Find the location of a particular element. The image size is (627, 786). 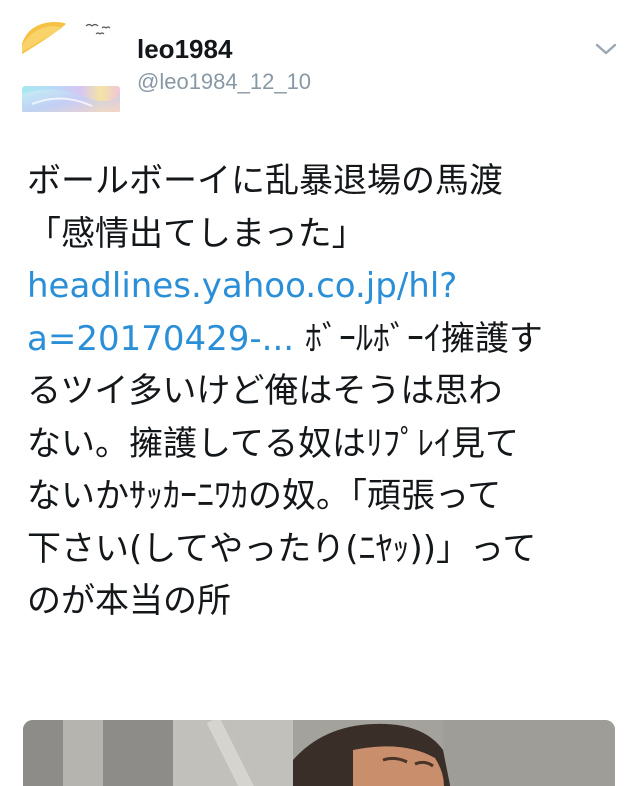

tweet-text-line: ない。擁護してる奴はﾘﾌﾟﾚｲ見て is located at coordinates (273, 443).